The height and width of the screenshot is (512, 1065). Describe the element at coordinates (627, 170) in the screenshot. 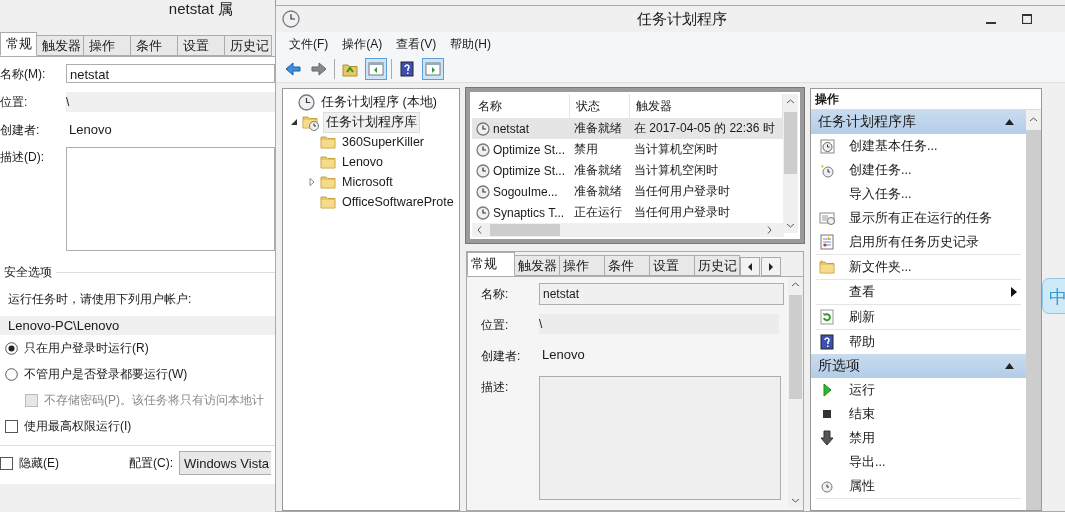

I see `table-row: Optimize St... 准备就绪 当计算机空闲时` at that location.